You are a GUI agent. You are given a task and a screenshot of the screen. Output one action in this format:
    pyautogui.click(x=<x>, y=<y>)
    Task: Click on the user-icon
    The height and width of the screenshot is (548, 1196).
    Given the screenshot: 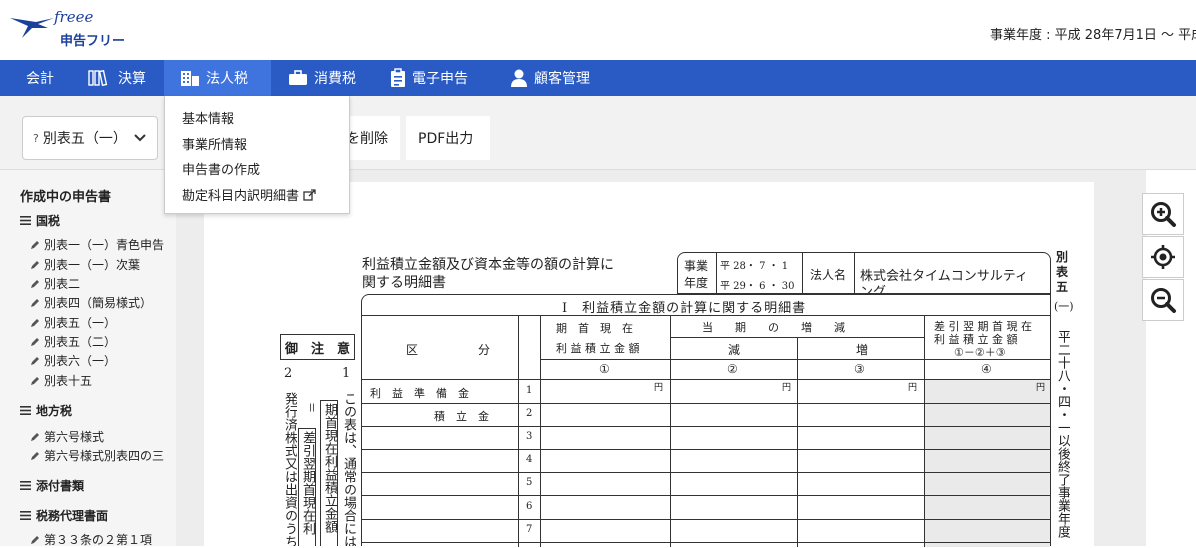 What is the action you would take?
    pyautogui.click(x=519, y=78)
    